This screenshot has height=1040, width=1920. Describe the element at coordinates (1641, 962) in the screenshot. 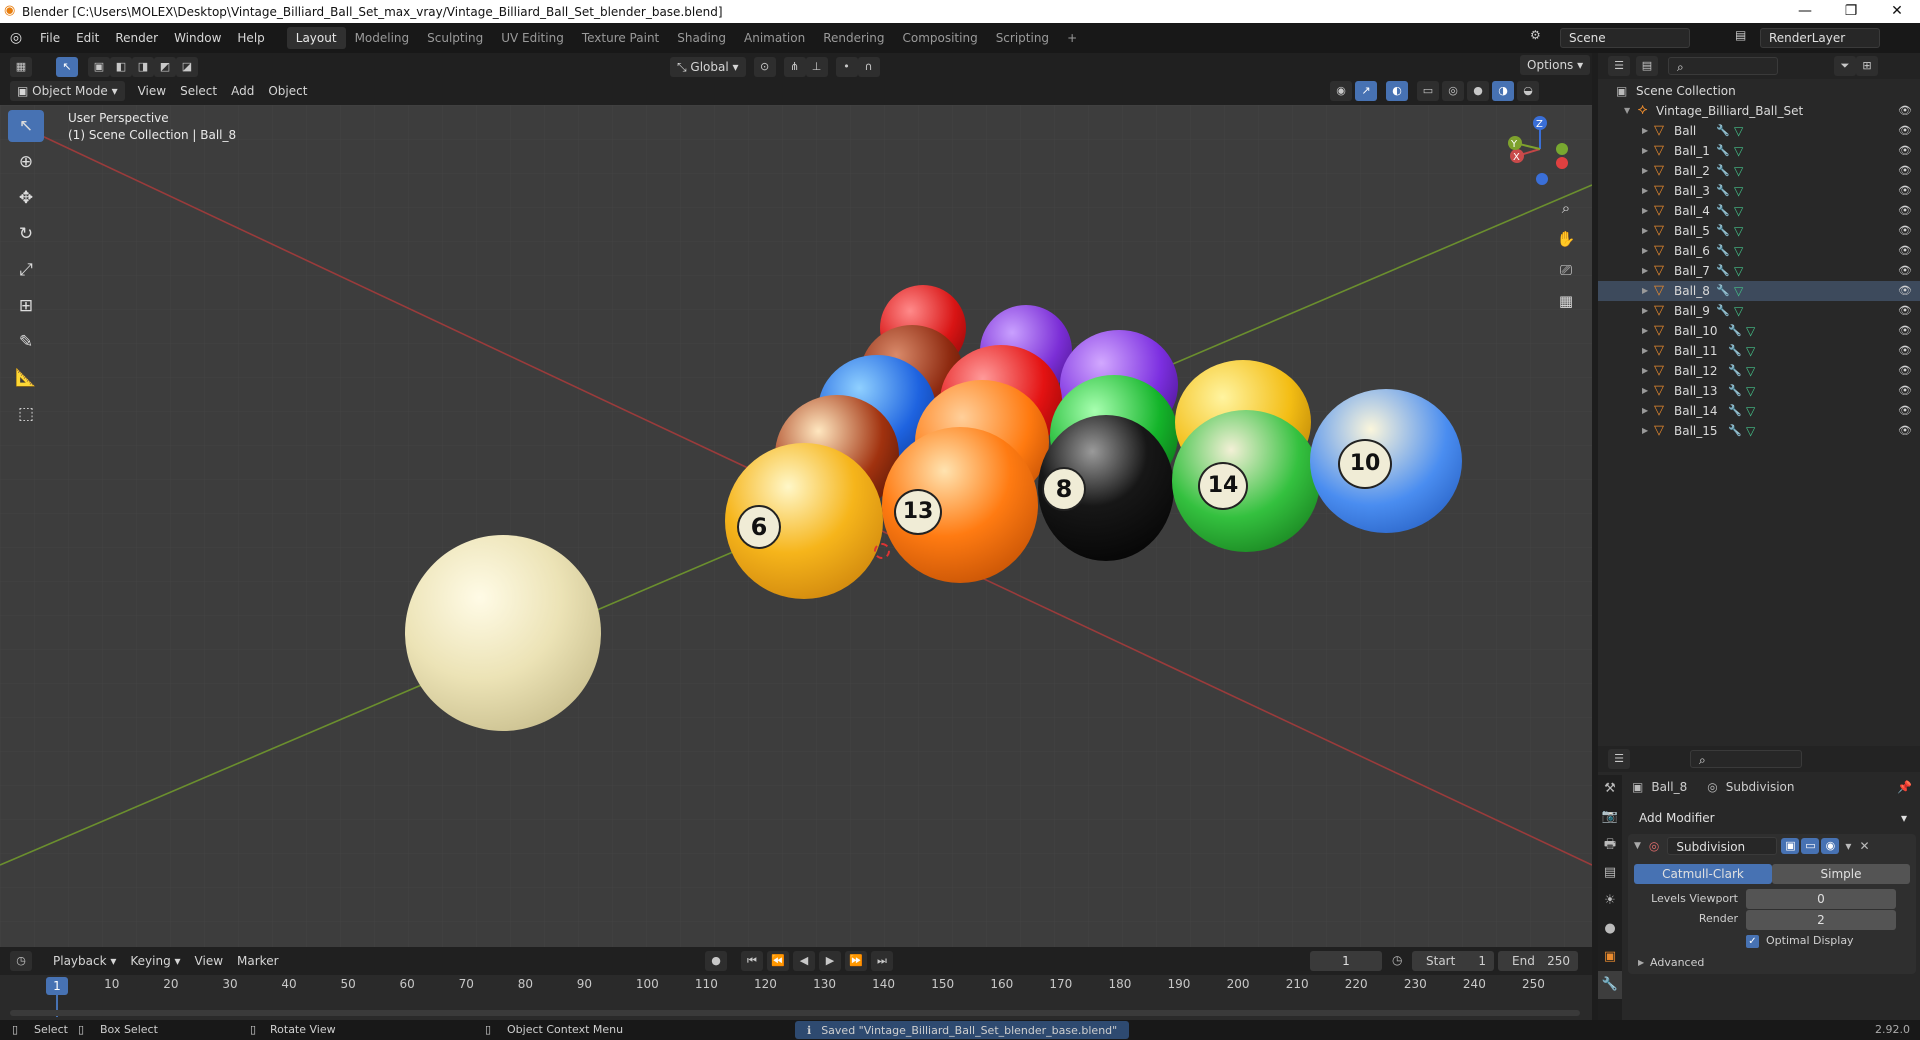

I see `advanced-expand-icon: ▶` at that location.